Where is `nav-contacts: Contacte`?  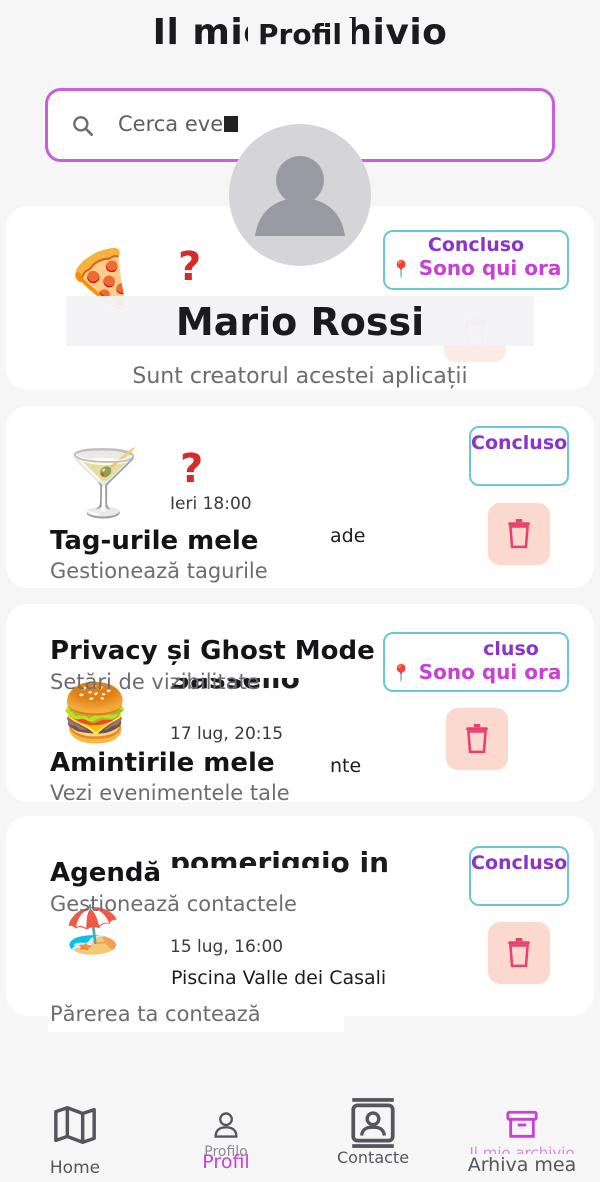 nav-contacts: Contacte is located at coordinates (373, 1131).